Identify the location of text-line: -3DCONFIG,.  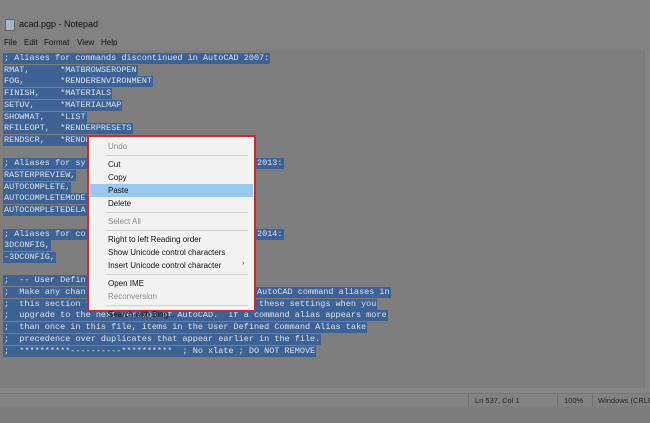
(30, 257).